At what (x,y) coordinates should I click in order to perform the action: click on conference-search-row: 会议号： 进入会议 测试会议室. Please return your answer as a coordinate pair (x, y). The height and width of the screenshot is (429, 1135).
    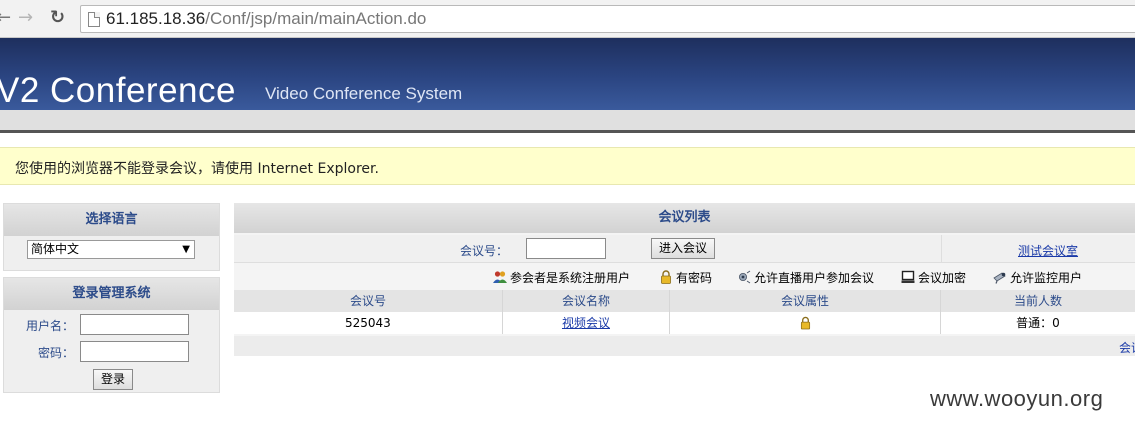
    Looking at the image, I should click on (684, 249).